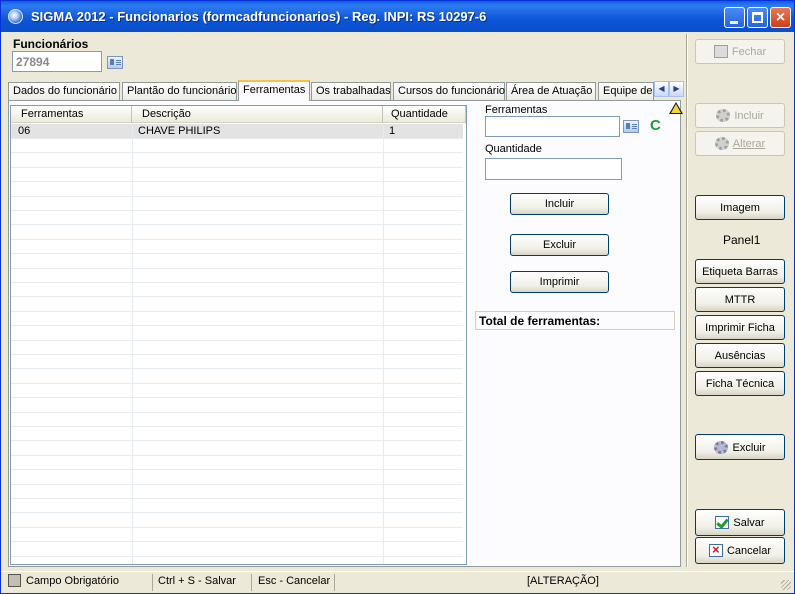 This screenshot has height=594, width=795. Describe the element at coordinates (351, 91) in the screenshot. I see `tab-os-trabalhadas: Os trabalhadas` at that location.